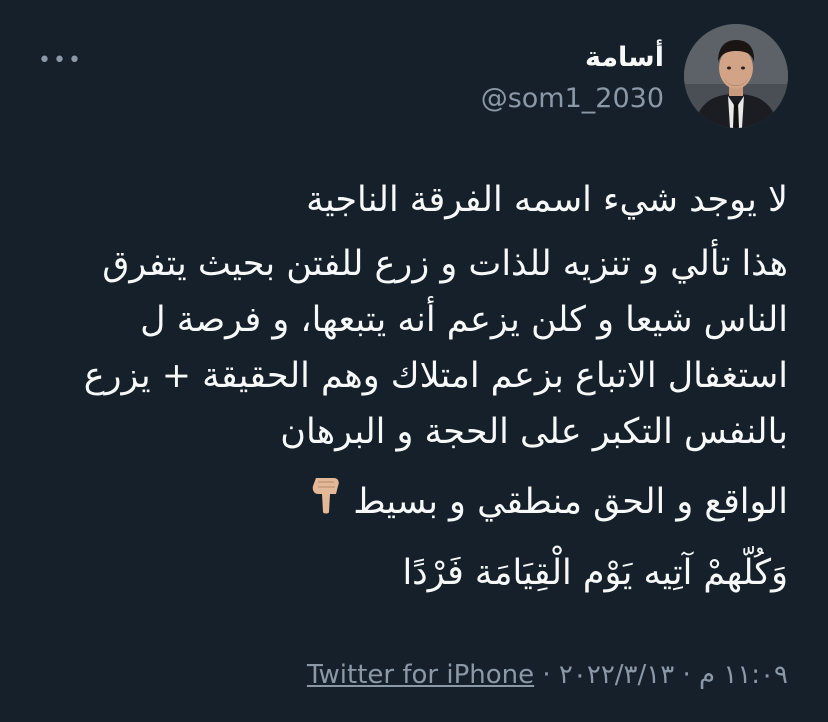 Image resolution: width=828 pixels, height=722 pixels. Describe the element at coordinates (406, 79) in the screenshot. I see `tweet-header: ••• أسامة @som1_2030` at that location.